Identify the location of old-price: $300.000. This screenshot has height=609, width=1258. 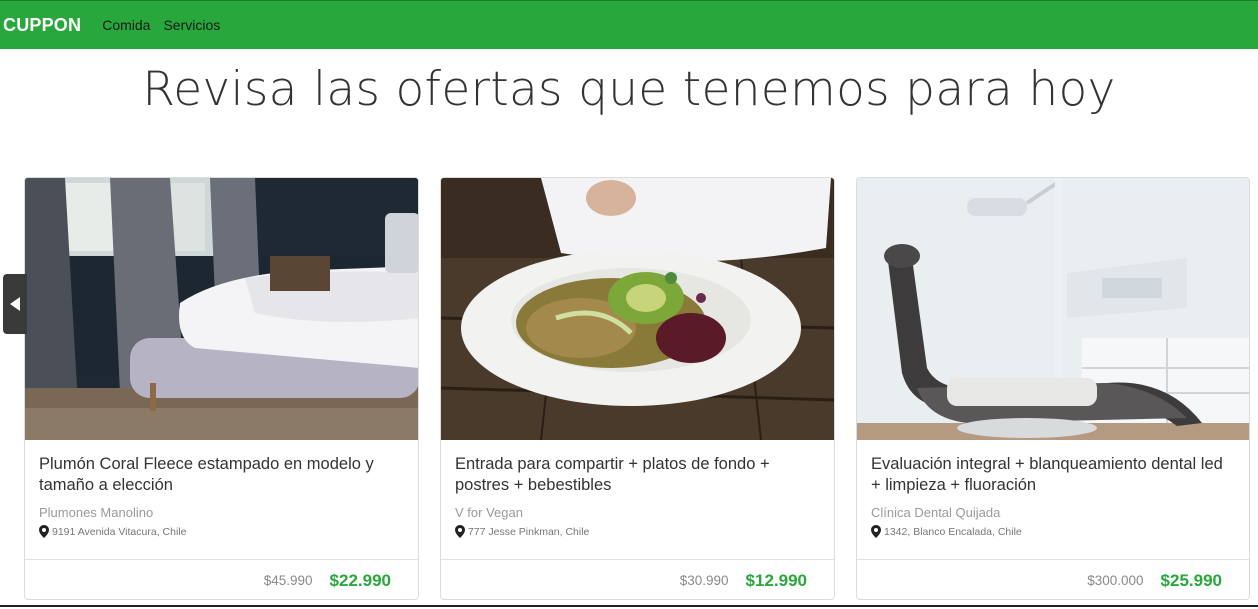
(1115, 580).